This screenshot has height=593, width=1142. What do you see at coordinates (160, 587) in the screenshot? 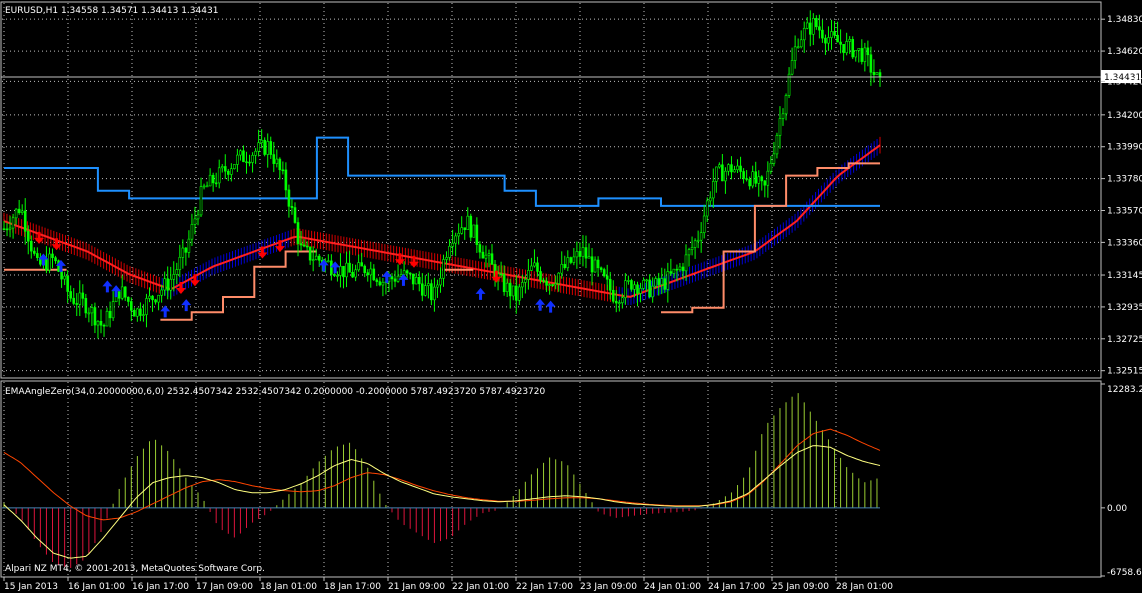
I see `time-tick-label: 16 Jan 17:00` at bounding box center [160, 587].